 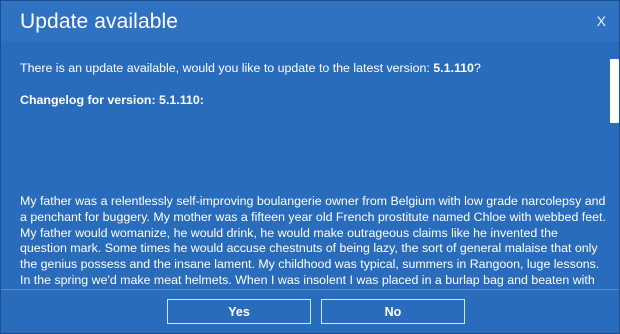 I want to click on title-bar: Update available X, so click(x=310, y=21).